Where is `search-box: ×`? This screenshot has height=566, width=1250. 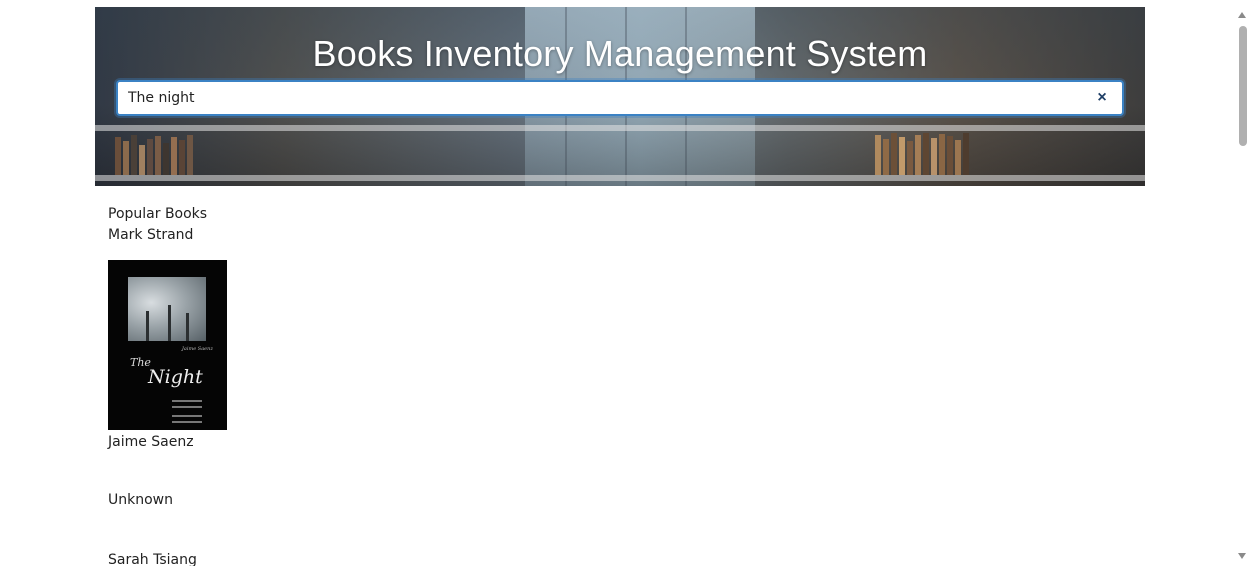
search-box: × is located at coordinates (620, 98).